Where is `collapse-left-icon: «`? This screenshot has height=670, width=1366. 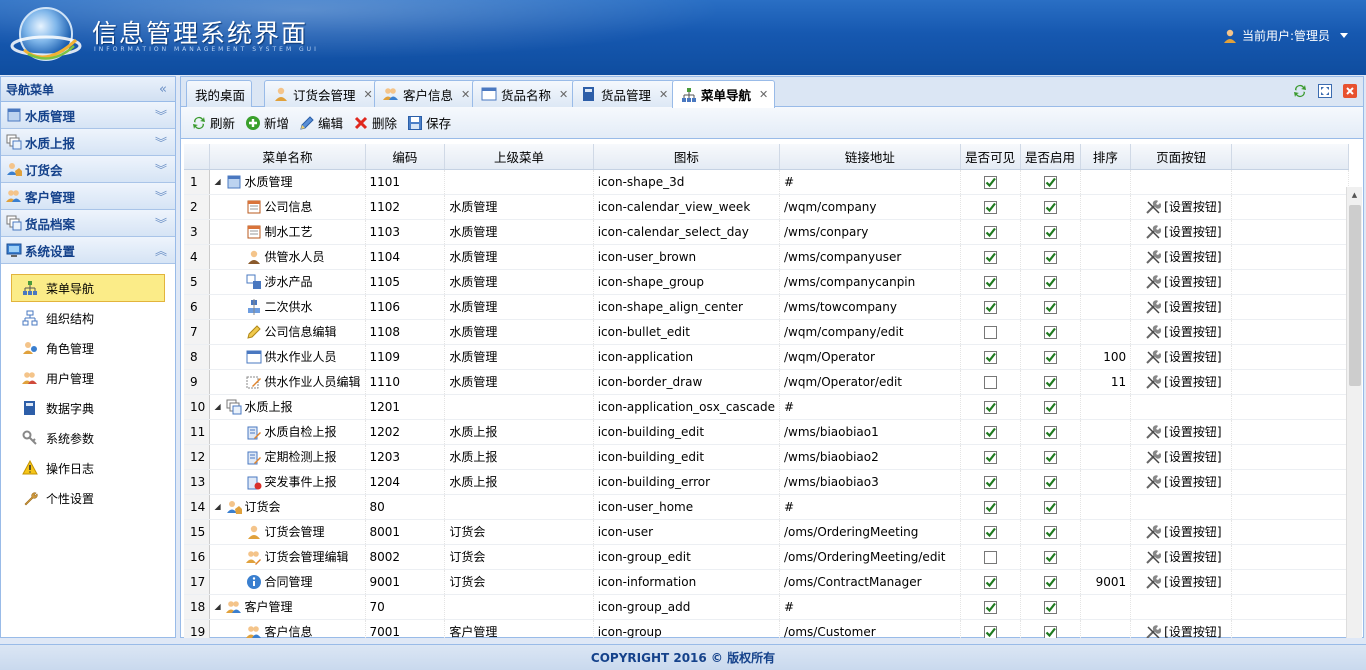
collapse-left-icon: « is located at coordinates (163, 89).